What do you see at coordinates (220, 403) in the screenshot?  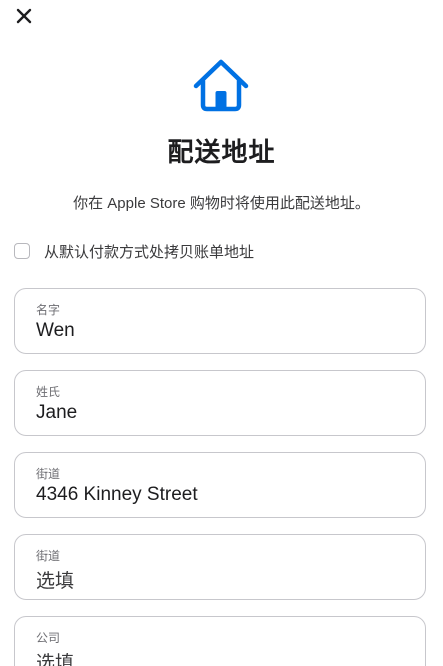 I see `last-name-field: 姓氏 Jane` at bounding box center [220, 403].